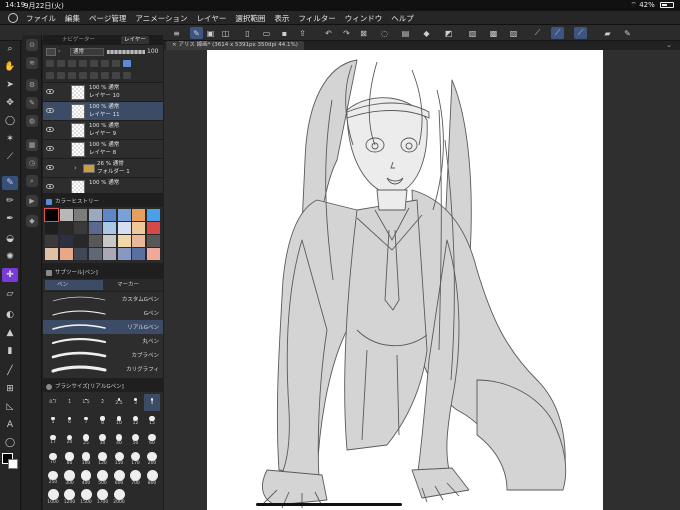 Image resolution: width=680 pixels, height=510 pixels. I want to click on brush-size-cell: 2.5, so click(119, 402).